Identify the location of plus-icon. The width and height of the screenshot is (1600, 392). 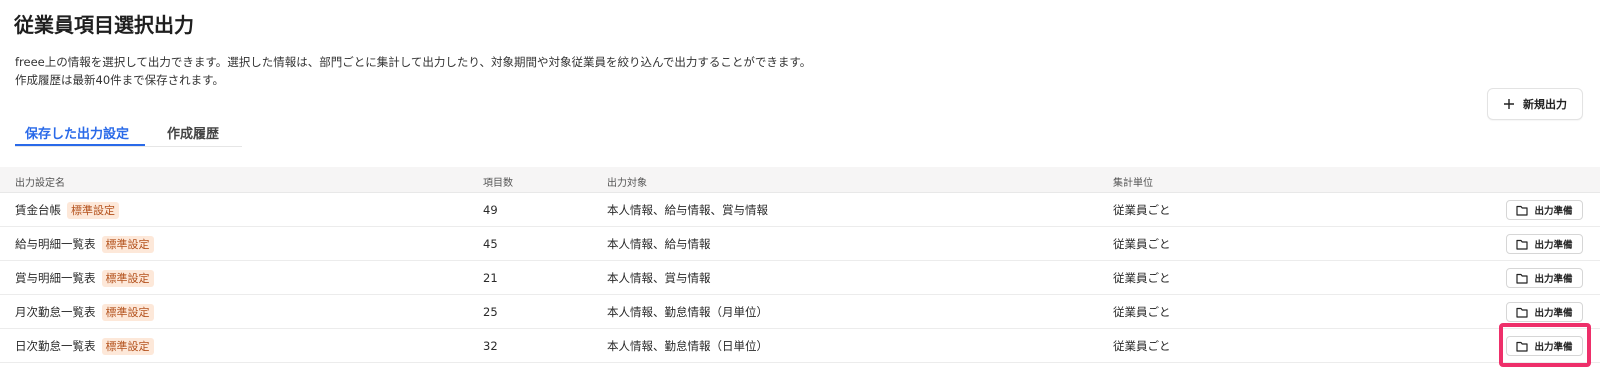
(1509, 104).